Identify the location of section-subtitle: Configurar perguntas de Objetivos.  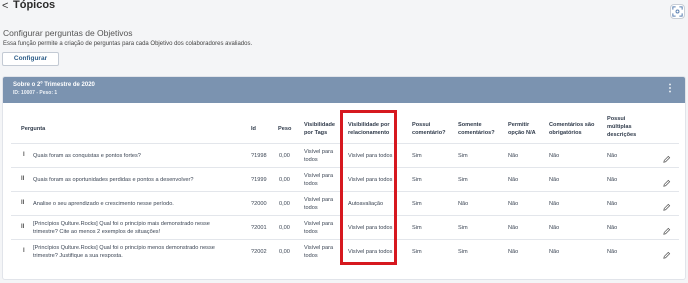
(68, 33).